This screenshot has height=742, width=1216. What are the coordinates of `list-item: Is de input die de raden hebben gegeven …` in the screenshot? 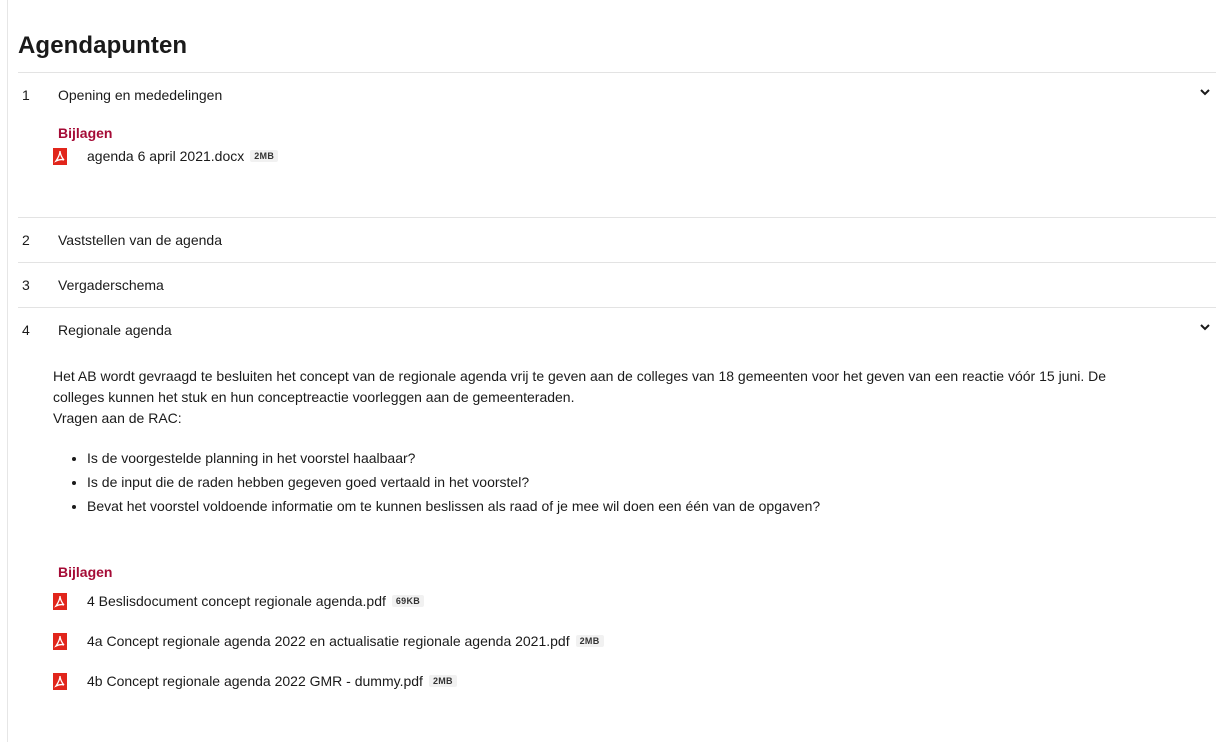 It's located at (643, 482).